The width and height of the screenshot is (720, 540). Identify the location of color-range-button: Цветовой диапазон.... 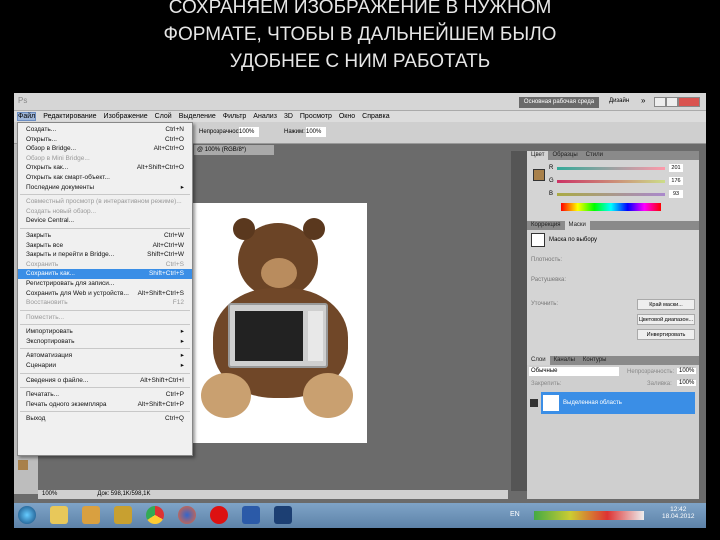
(666, 319).